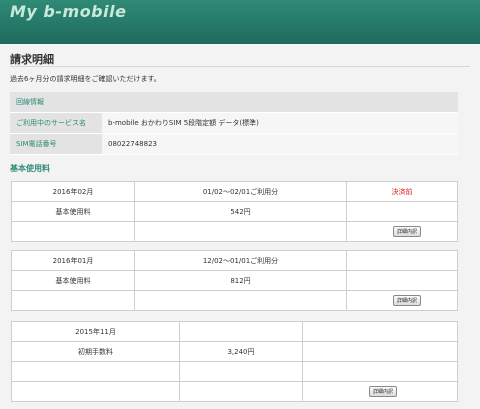  I want to click on bill-period: 12/02～01/01ご利用分, so click(240, 260).